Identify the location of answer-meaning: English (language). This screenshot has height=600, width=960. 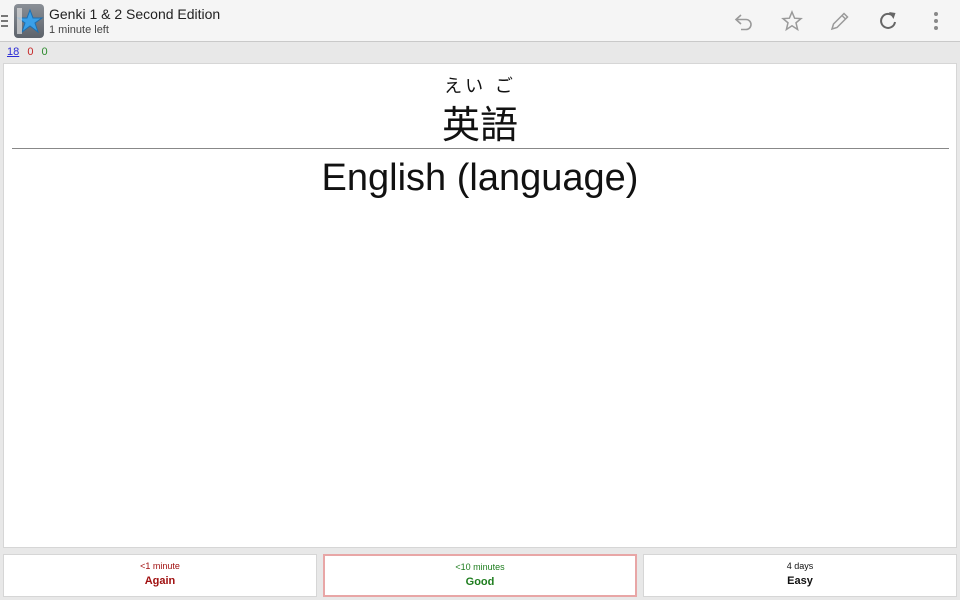
(480, 178).